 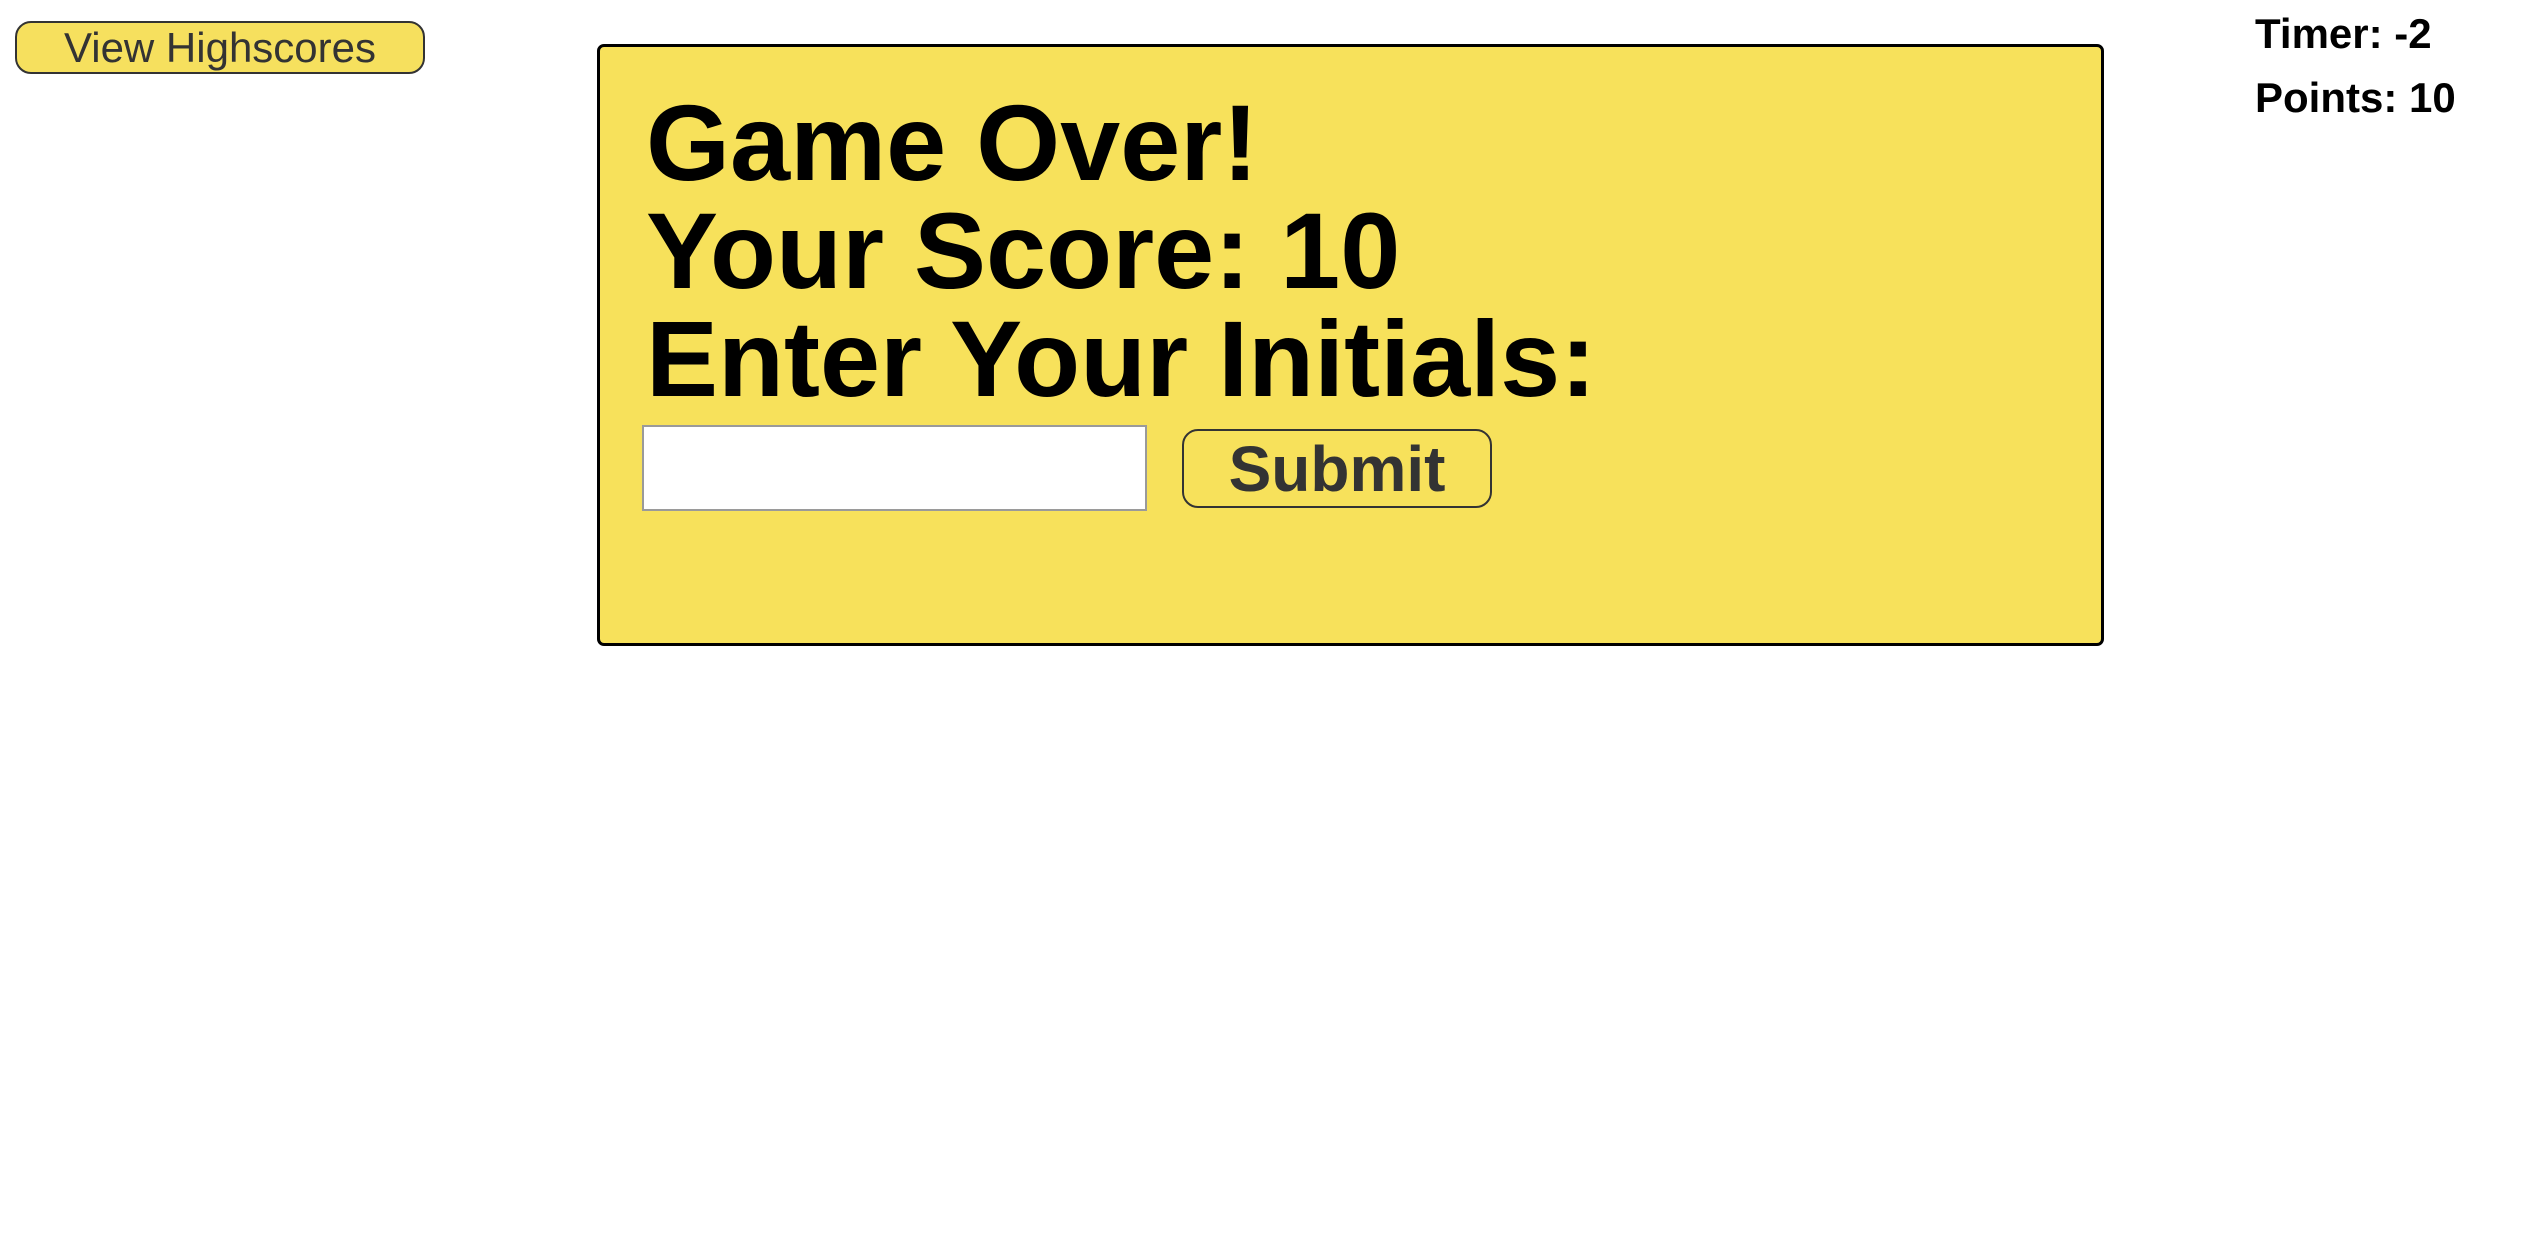 What do you see at coordinates (1023, 250) in the screenshot?
I see `final-score-text: Your Score: 10` at bounding box center [1023, 250].